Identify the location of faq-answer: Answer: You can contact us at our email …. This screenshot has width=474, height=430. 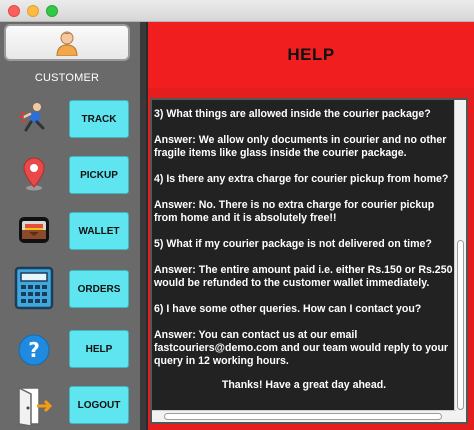
(301, 348).